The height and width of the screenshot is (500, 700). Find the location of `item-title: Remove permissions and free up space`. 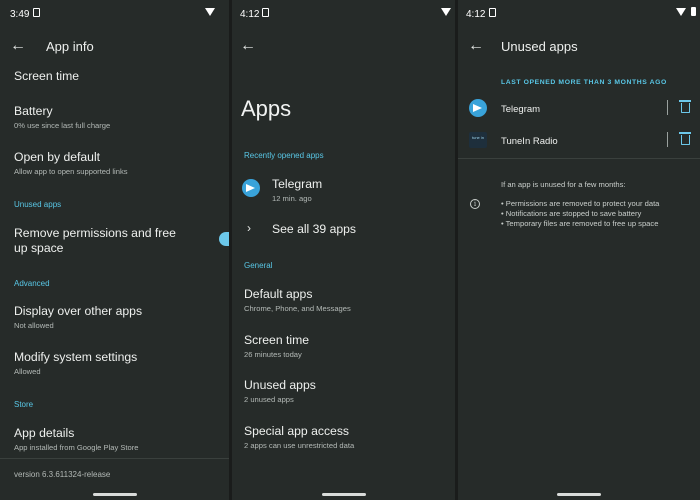

item-title: Remove permissions and free up space is located at coordinates (95, 240).